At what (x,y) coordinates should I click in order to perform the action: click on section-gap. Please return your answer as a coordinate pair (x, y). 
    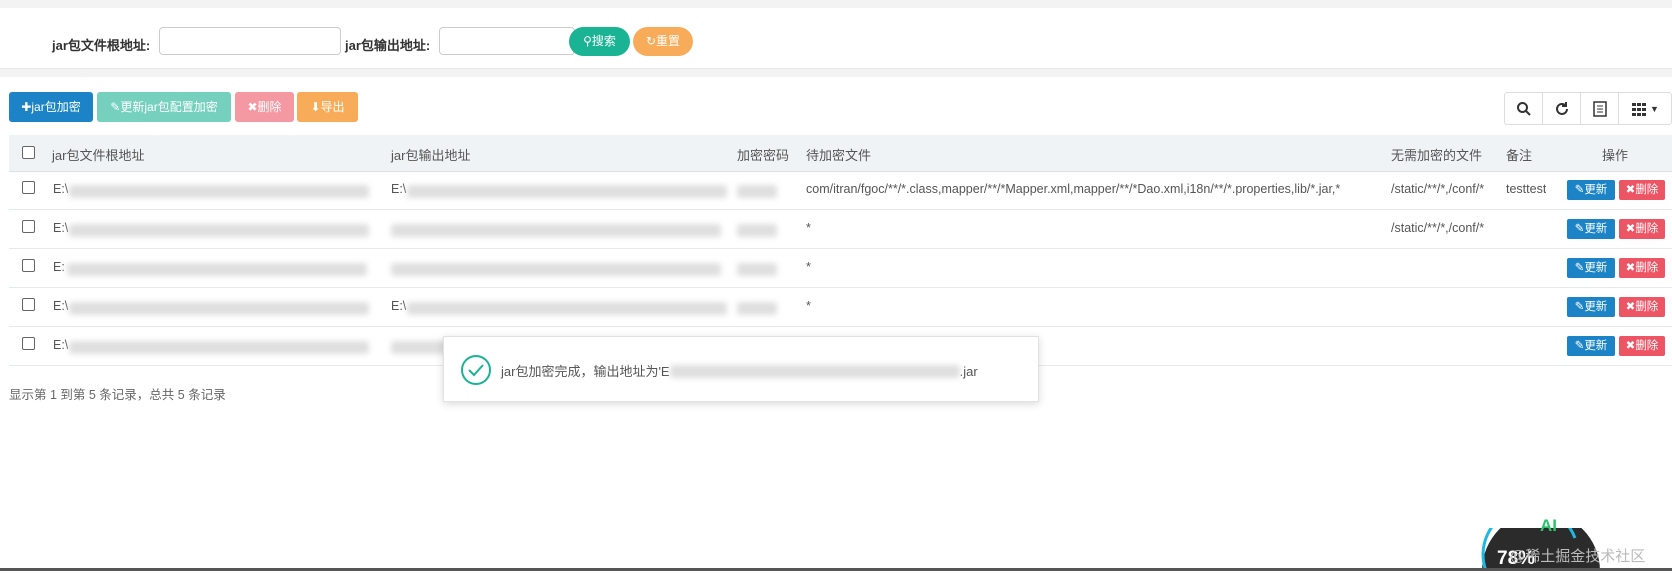
    Looking at the image, I should click on (836, 73).